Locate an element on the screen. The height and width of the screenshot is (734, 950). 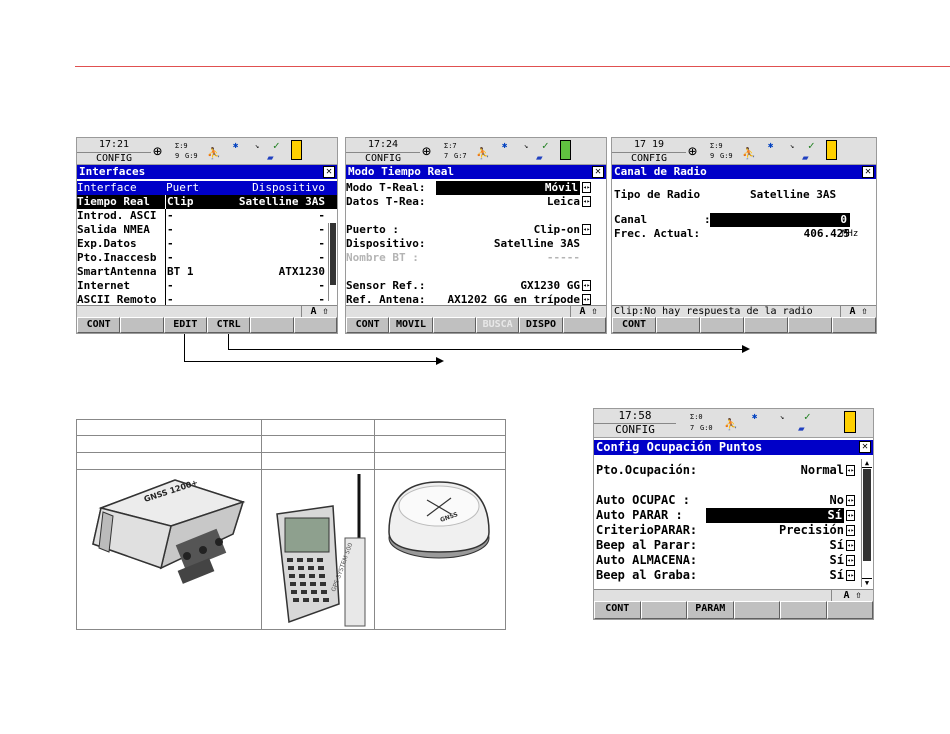
field-row-criterioparar: CriterioPARAR: Precisión ◂▸ is located at coordinates (733, 530).